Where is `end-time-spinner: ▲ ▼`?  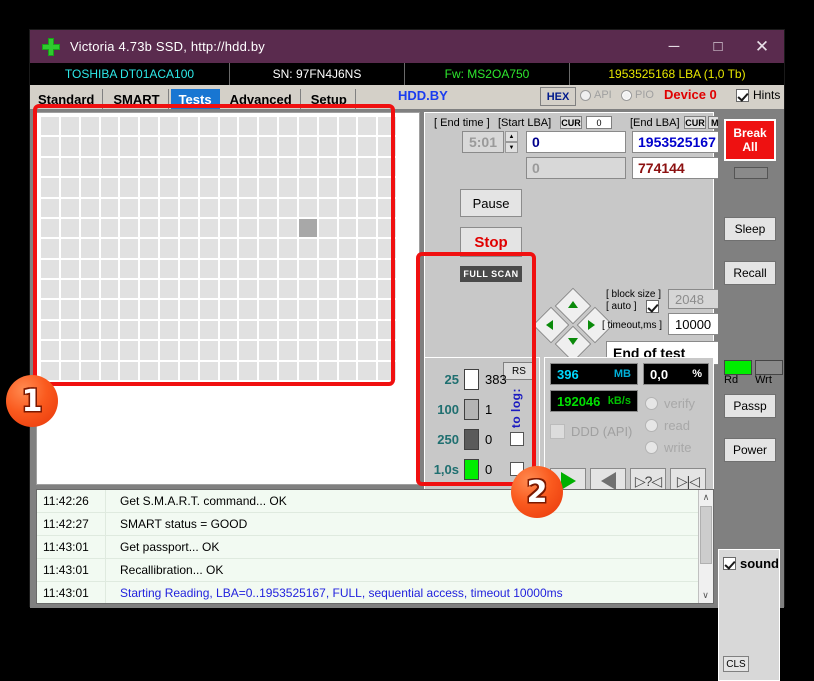 end-time-spinner: ▲ ▼ is located at coordinates (511, 142).